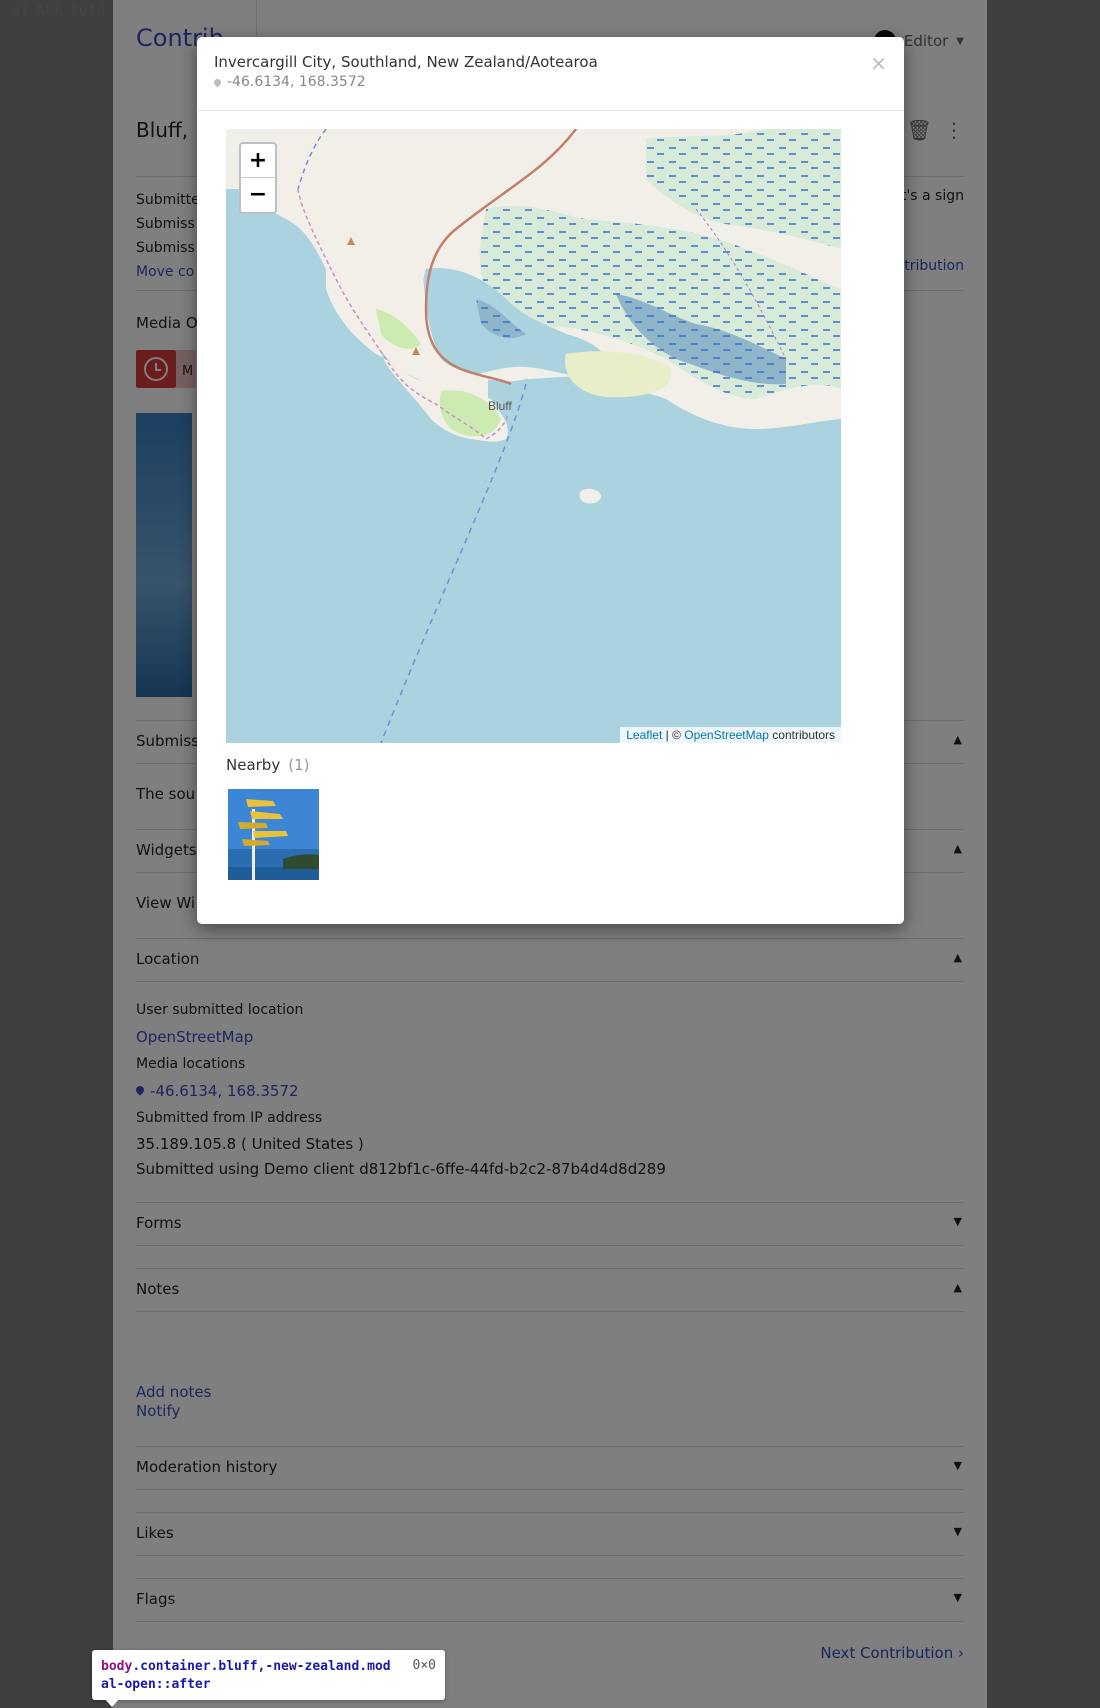 The height and width of the screenshot is (1708, 1100). I want to click on attribution-suffix: contributors, so click(801, 735).